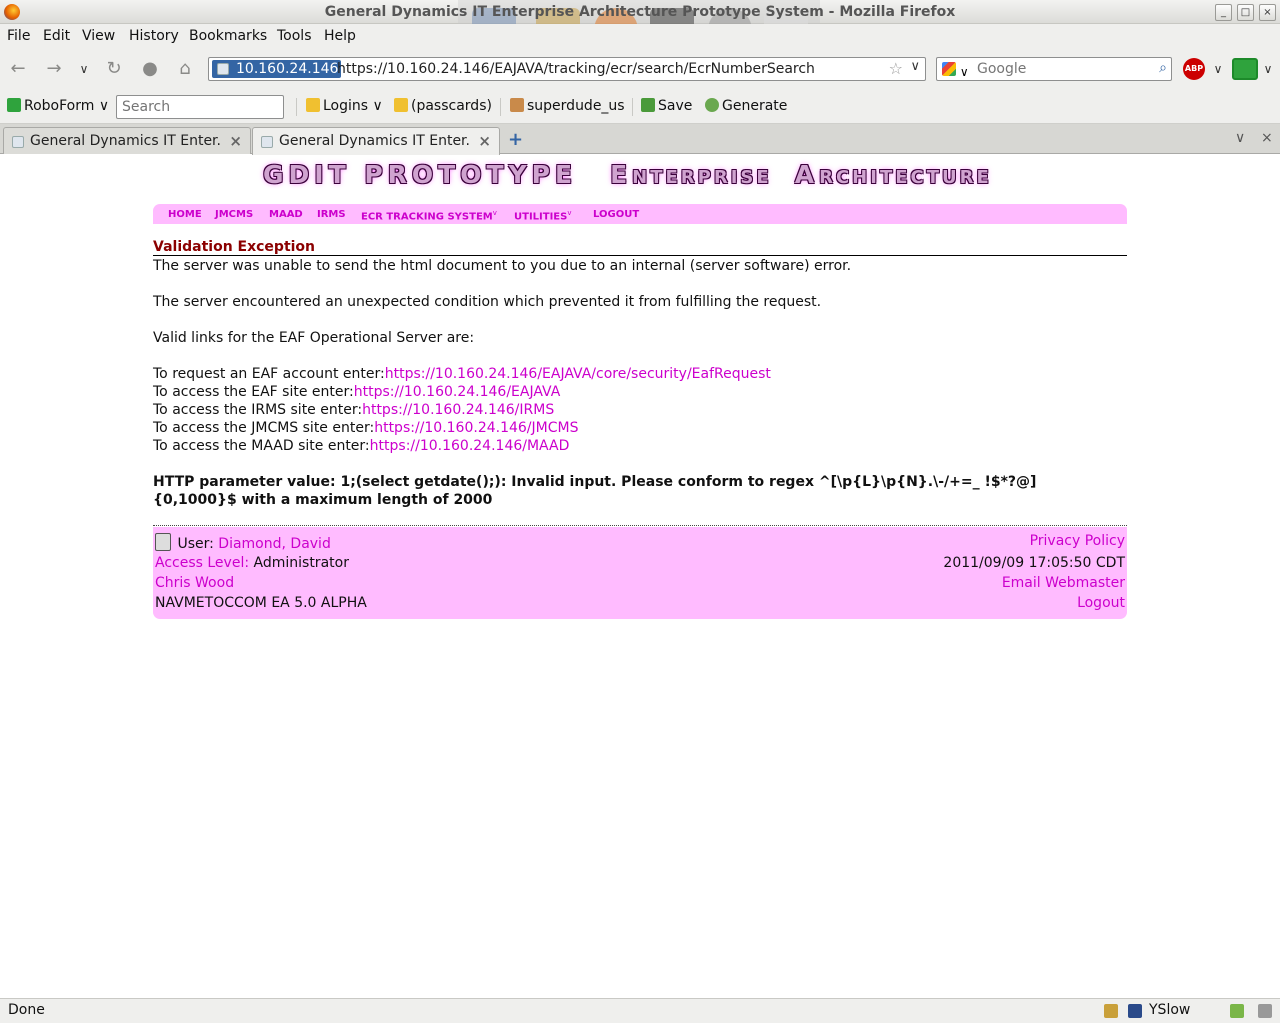 This screenshot has width=1280, height=1023. What do you see at coordinates (252, 563) in the screenshot?
I see `footer-access-level: Access Level: Administrator` at bounding box center [252, 563].